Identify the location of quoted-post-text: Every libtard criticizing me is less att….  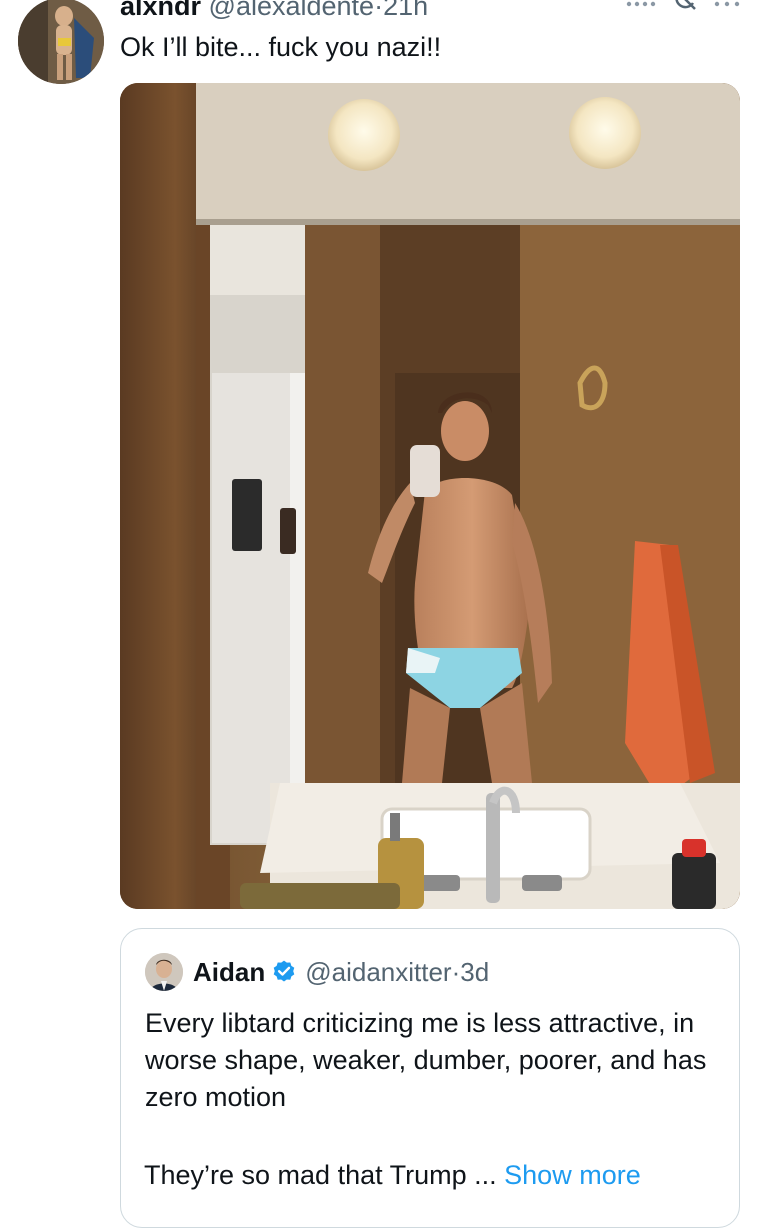
(426, 1060).